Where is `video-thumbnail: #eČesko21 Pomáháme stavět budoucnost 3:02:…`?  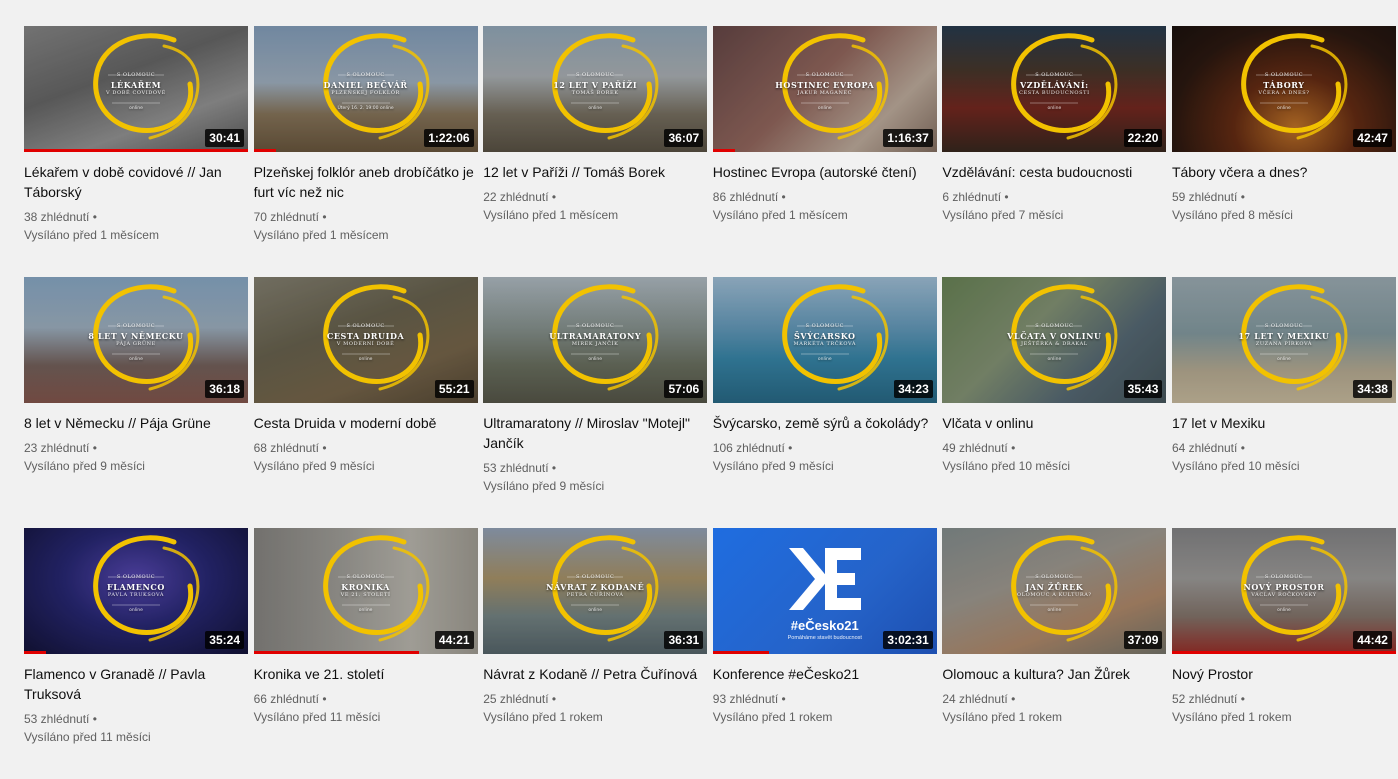 video-thumbnail: #eČesko21 Pomáháme stavět budoucnost 3:02:… is located at coordinates (824, 591).